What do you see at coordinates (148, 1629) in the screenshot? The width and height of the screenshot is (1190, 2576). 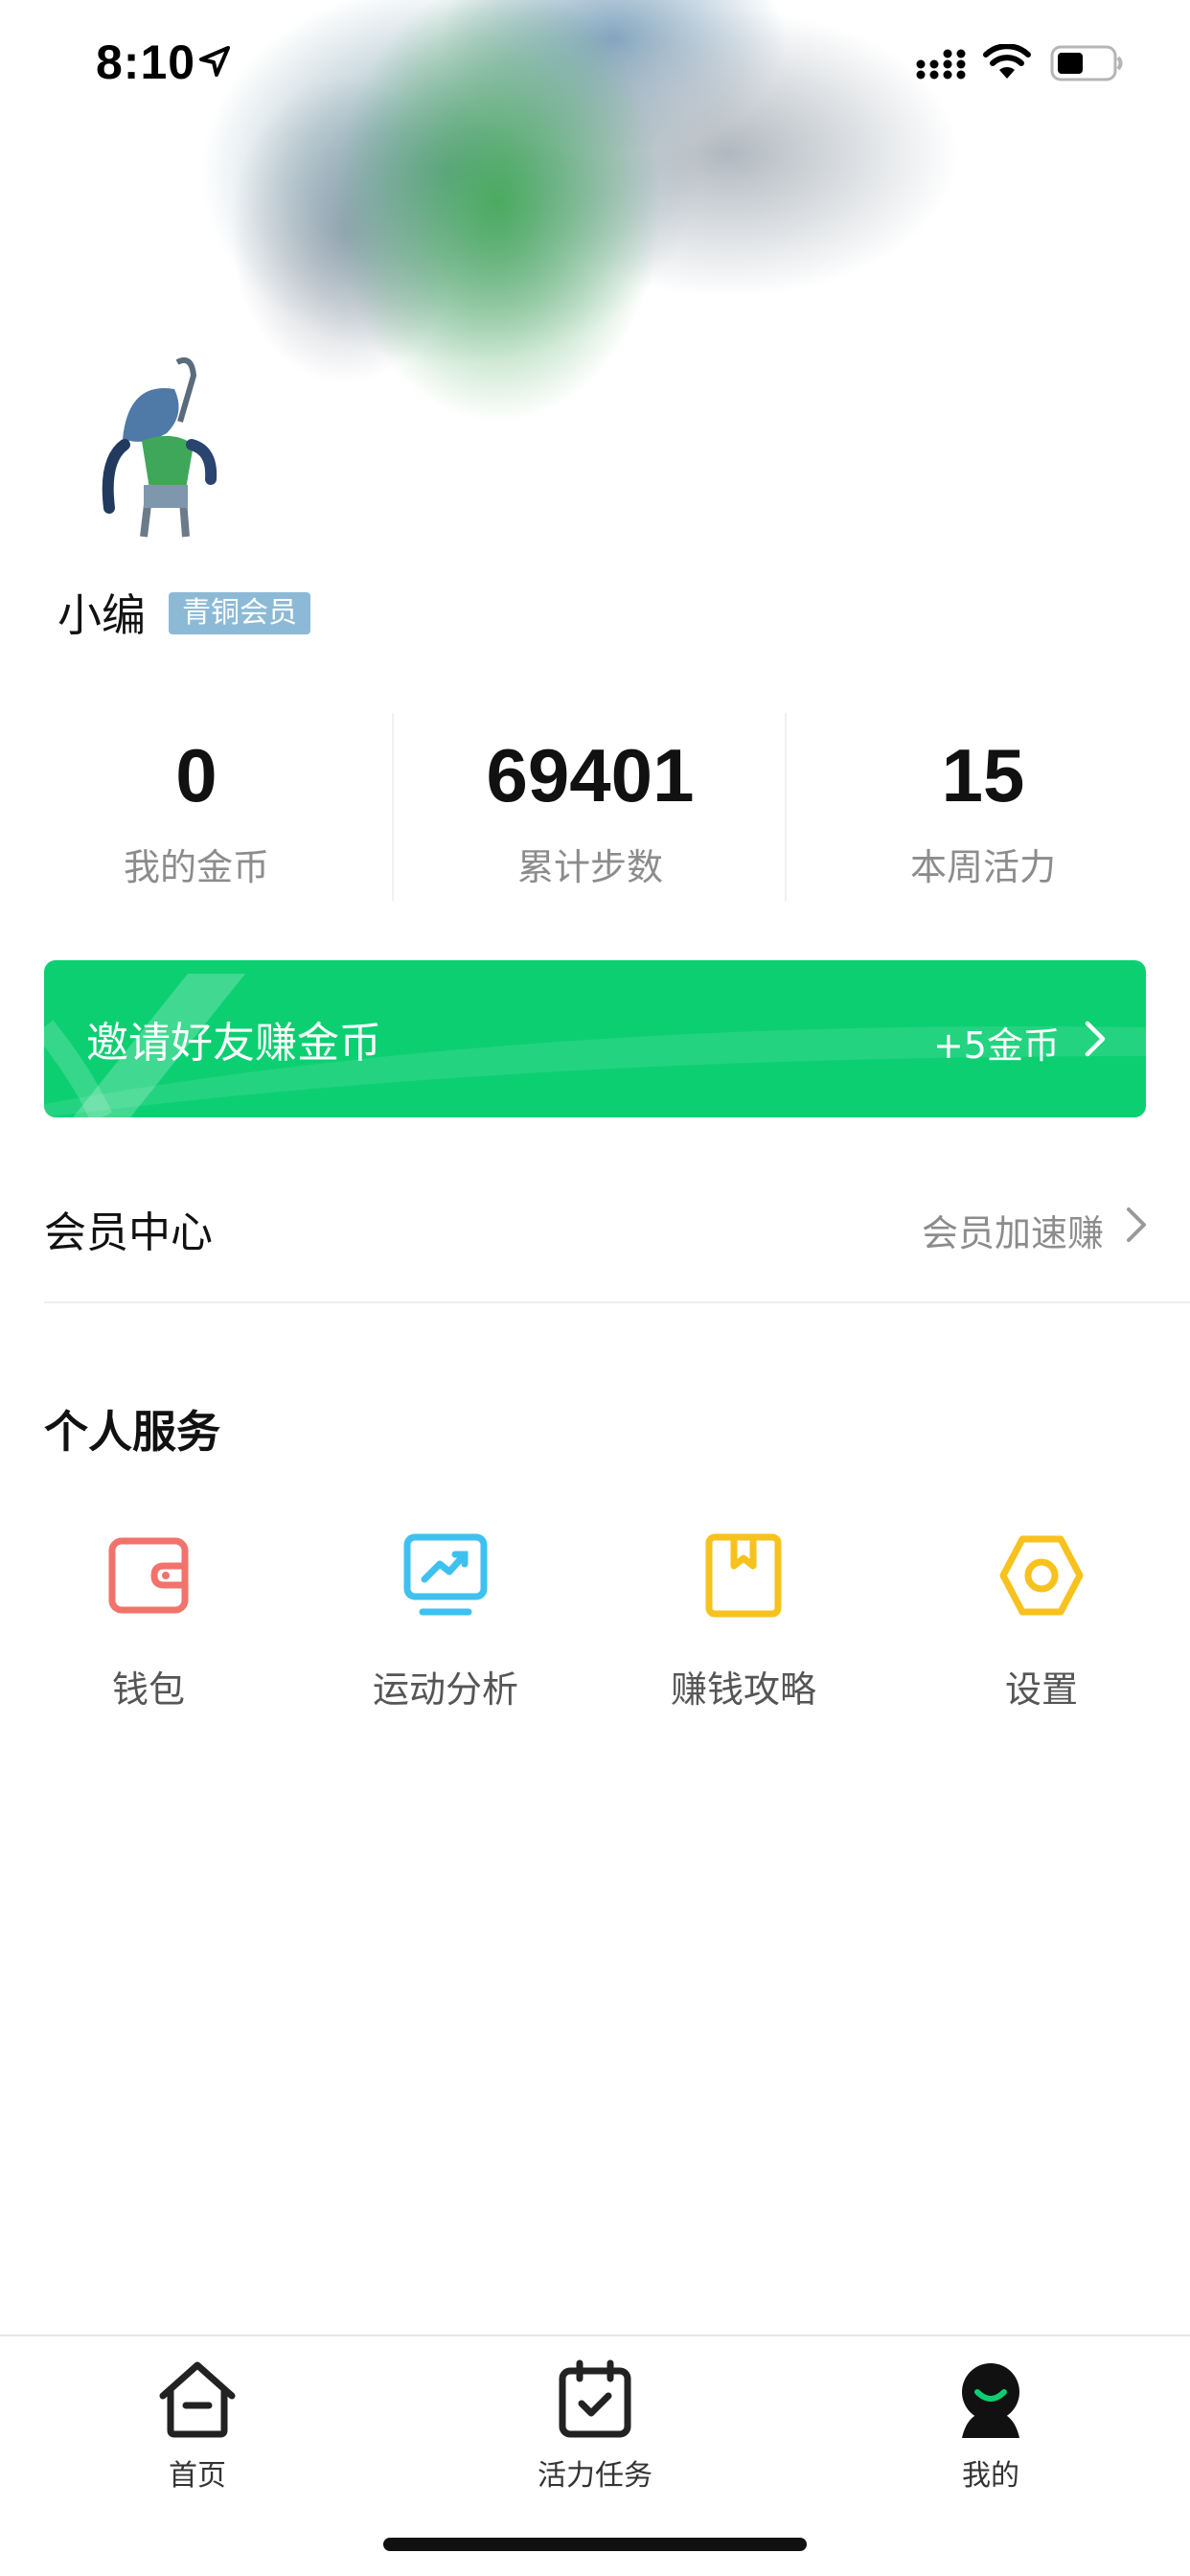 I see `service-wallet: 钱包` at bounding box center [148, 1629].